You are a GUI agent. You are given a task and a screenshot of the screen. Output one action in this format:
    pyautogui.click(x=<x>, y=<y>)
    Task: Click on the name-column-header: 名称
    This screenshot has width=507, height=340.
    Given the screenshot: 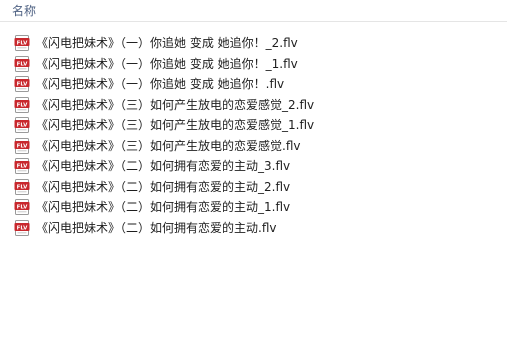 What is the action you would take?
    pyautogui.click(x=24, y=11)
    